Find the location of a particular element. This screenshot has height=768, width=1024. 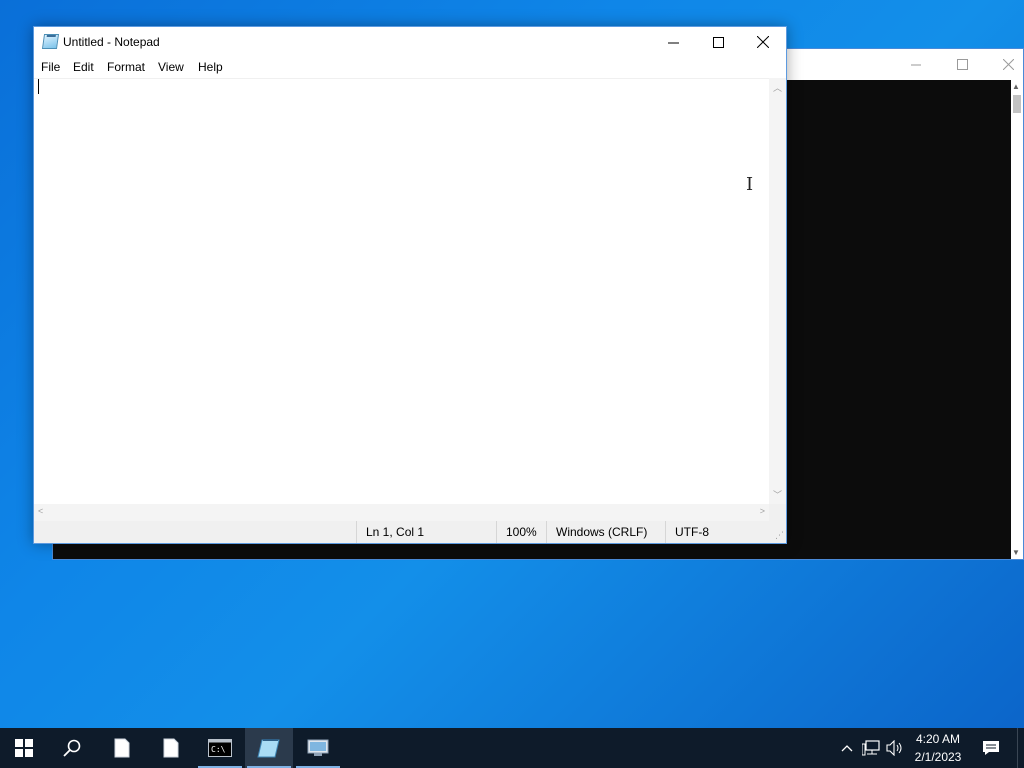

notepad-titlebar: Untitled - Notepad is located at coordinates (410, 42).